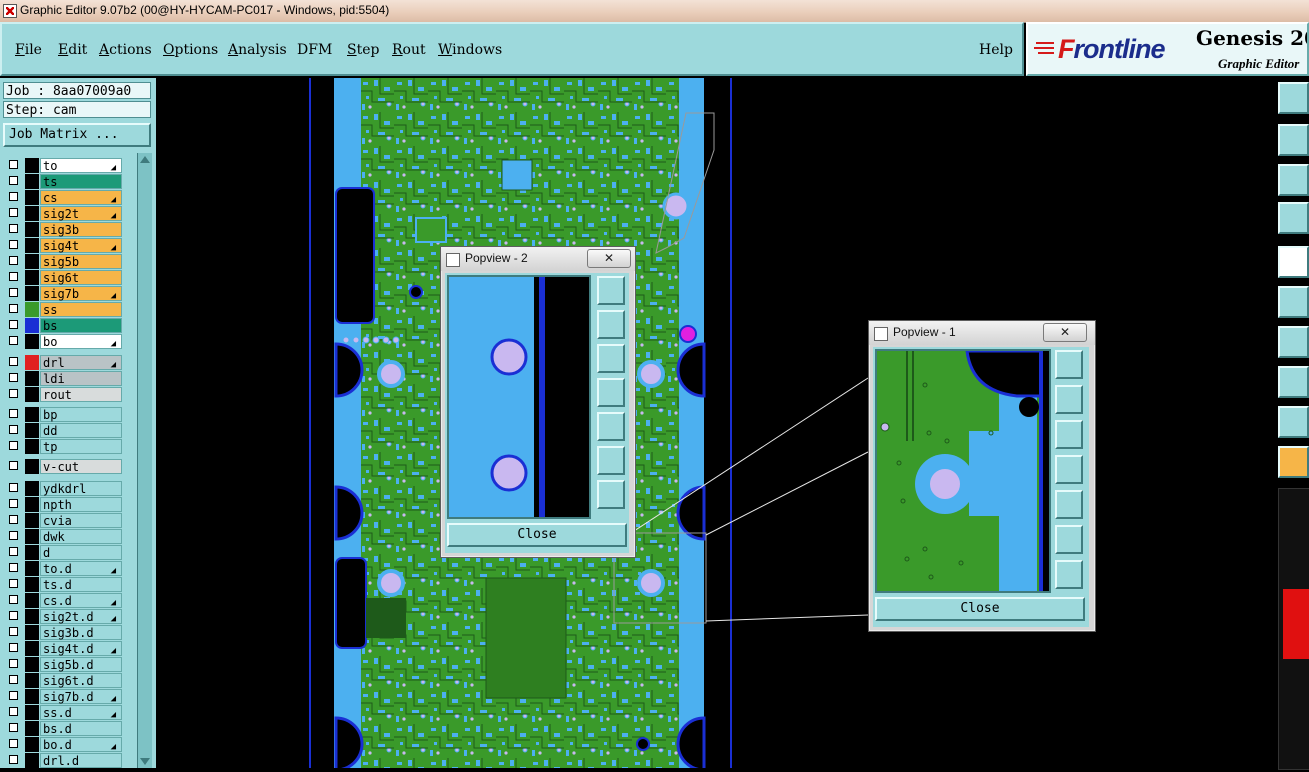 This screenshot has width=1309, height=772. What do you see at coordinates (1293, 629) in the screenshot?
I see `mini-map` at bounding box center [1293, 629].